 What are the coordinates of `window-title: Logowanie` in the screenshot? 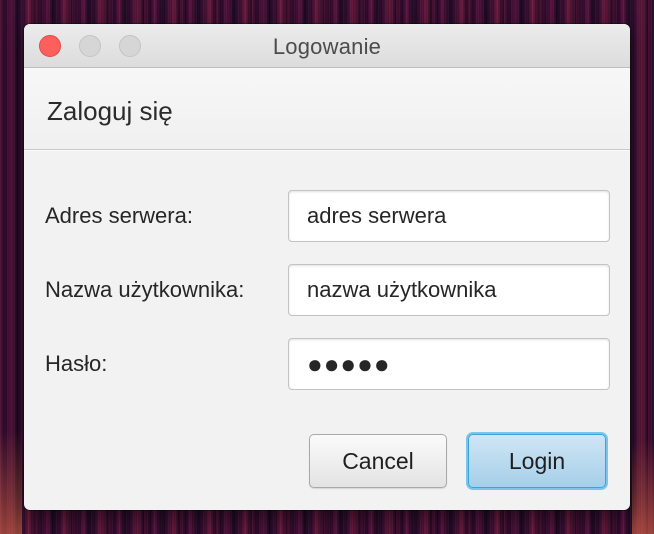 It's located at (327, 46).